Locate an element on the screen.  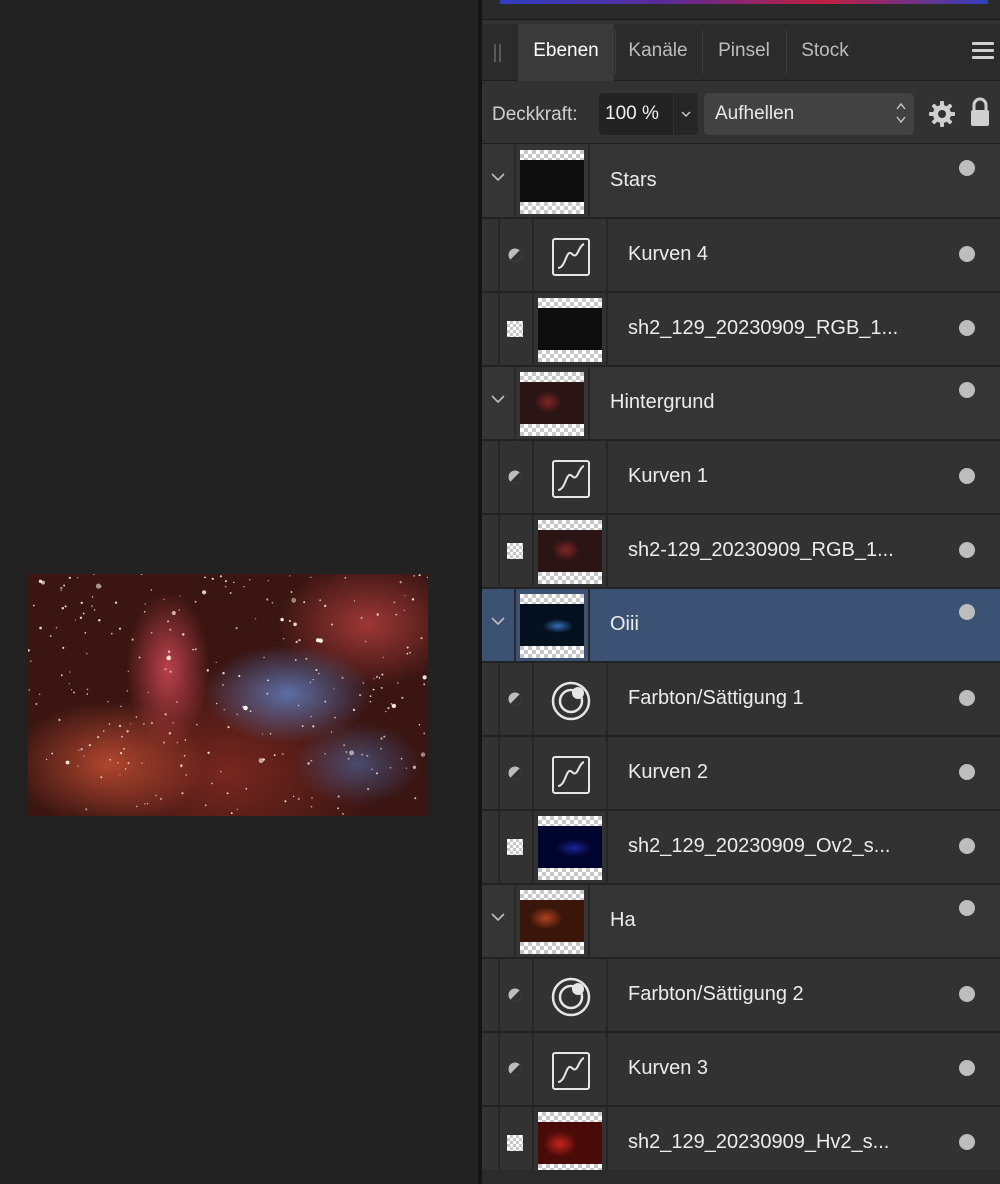
opacity-label: Deckkraft: is located at coordinates (535, 114).